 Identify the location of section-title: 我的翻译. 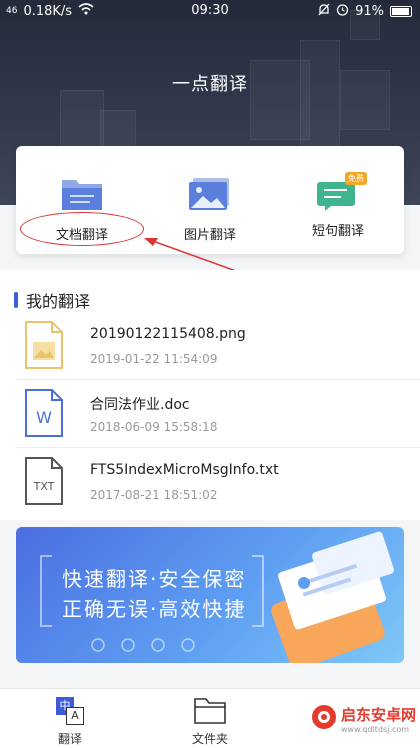
(58, 301).